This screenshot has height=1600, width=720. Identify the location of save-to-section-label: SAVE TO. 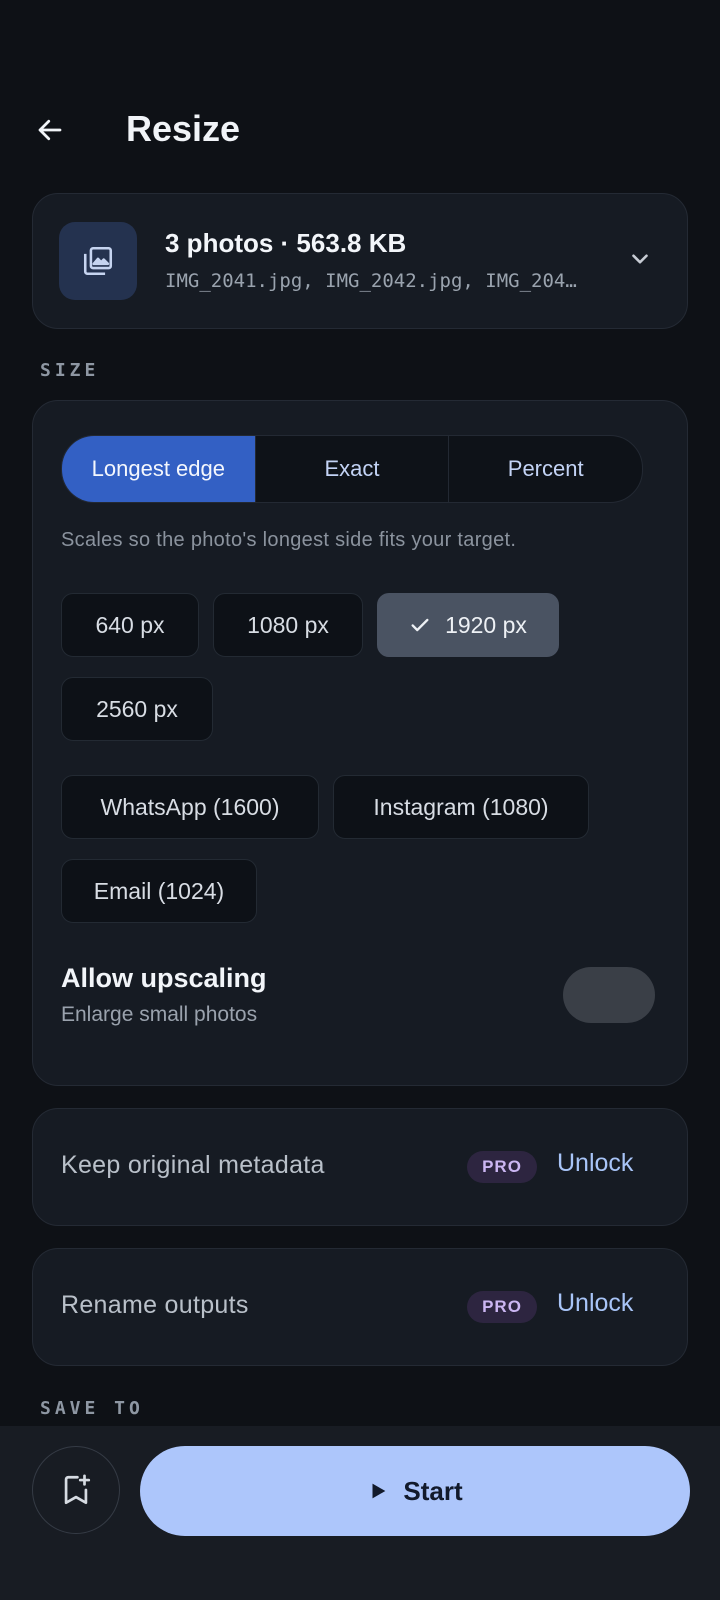
(92, 1408).